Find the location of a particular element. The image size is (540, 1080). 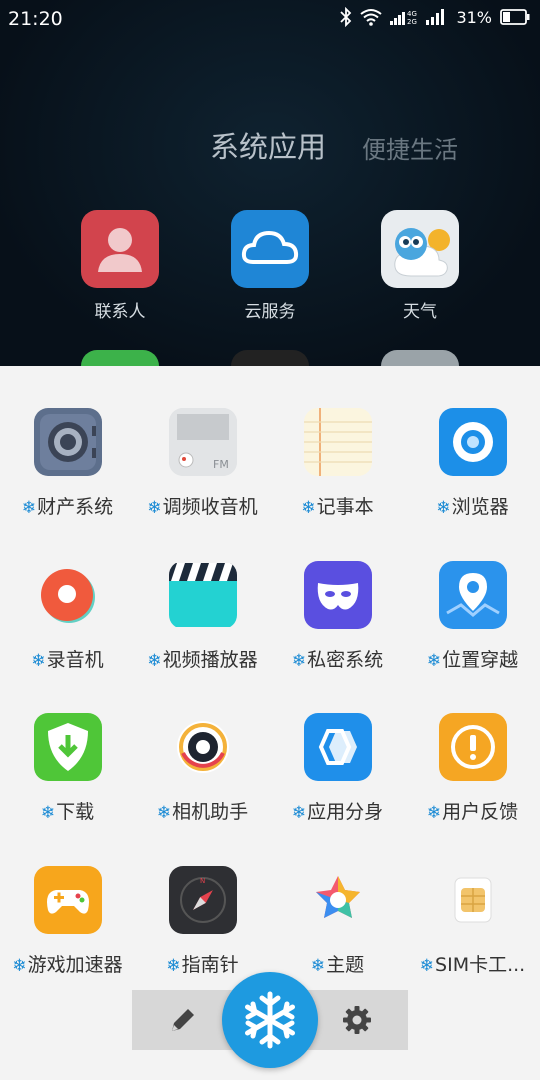

gamepad-icon is located at coordinates (67, 900).